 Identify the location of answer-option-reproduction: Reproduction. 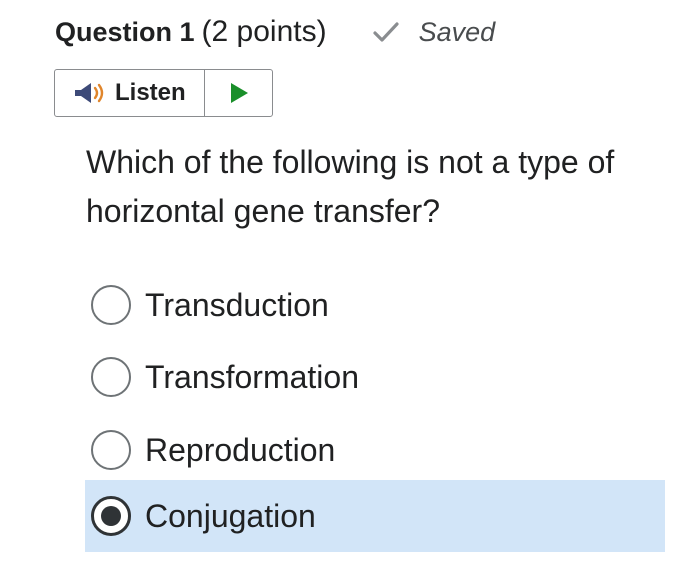
(375, 450).